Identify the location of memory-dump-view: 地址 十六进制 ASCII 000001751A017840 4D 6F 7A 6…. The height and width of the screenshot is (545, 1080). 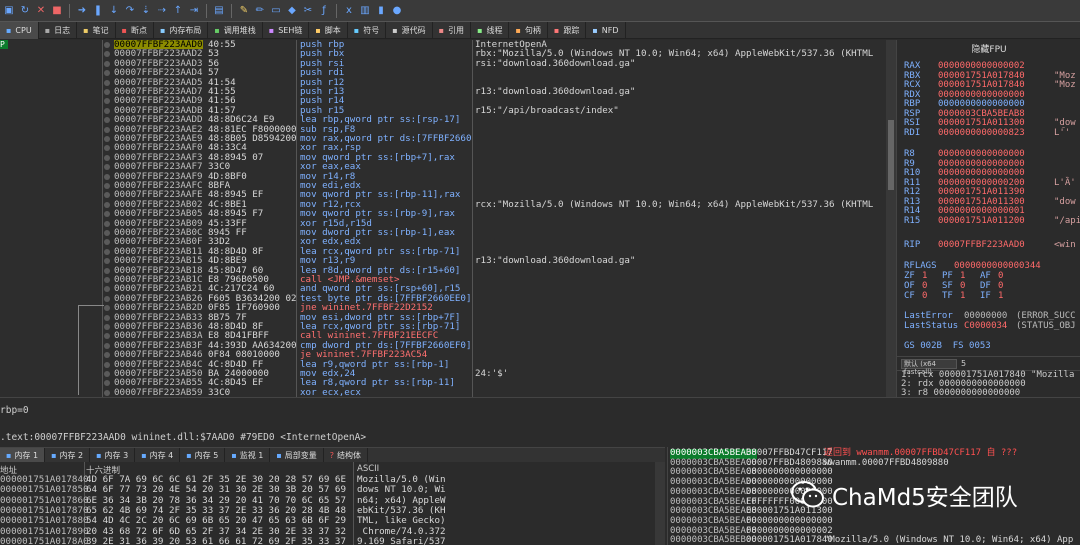
(332, 503).